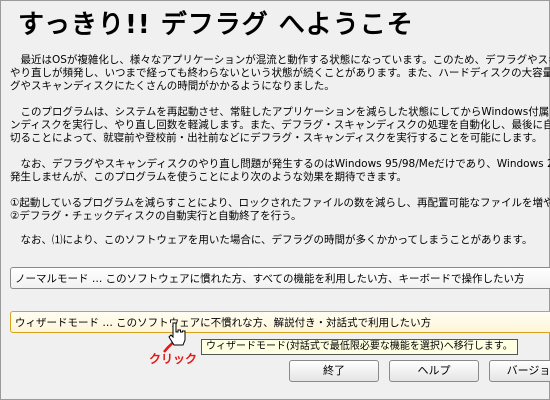 The width and height of the screenshot is (550, 400). Describe the element at coordinates (519, 371) in the screenshot. I see `version-button: バージョン` at that location.